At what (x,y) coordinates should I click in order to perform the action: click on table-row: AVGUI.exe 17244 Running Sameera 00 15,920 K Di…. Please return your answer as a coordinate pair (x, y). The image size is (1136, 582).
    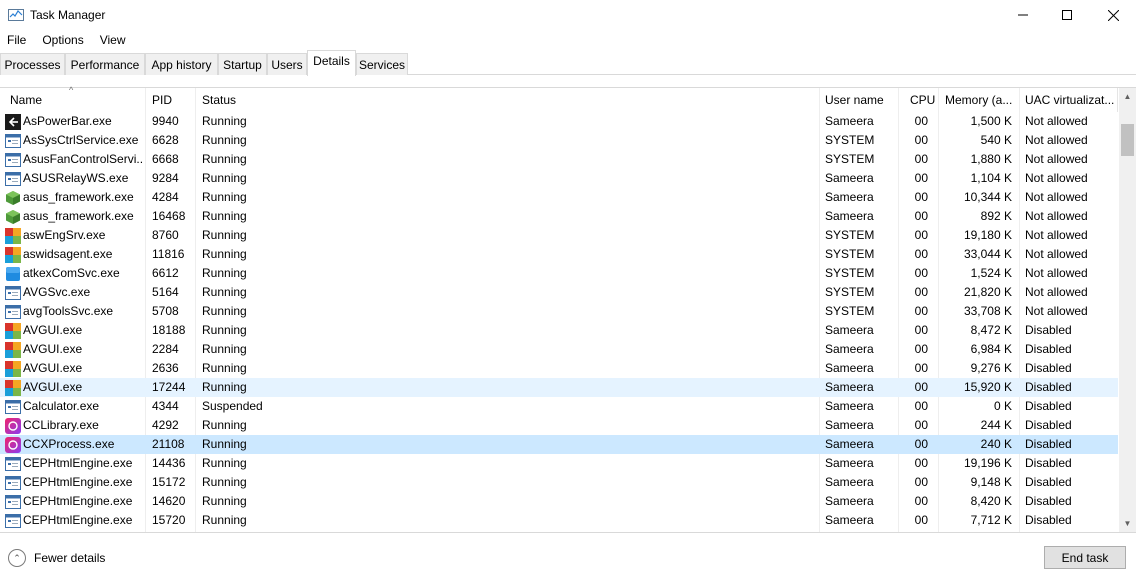
    Looking at the image, I should click on (559, 387).